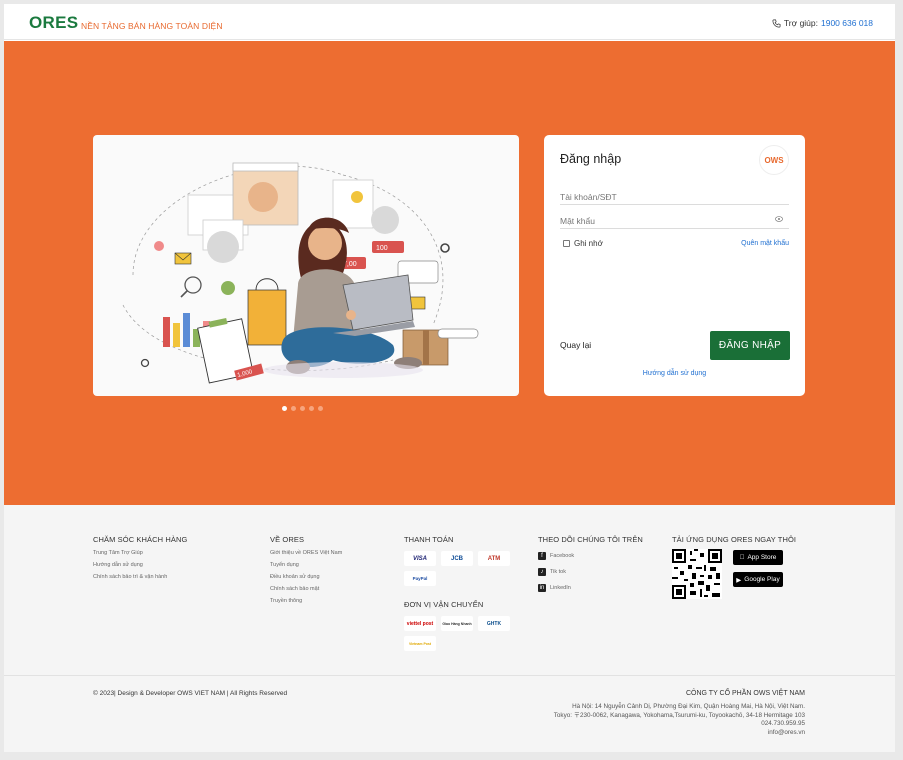  I want to click on username-input, so click(674, 197).